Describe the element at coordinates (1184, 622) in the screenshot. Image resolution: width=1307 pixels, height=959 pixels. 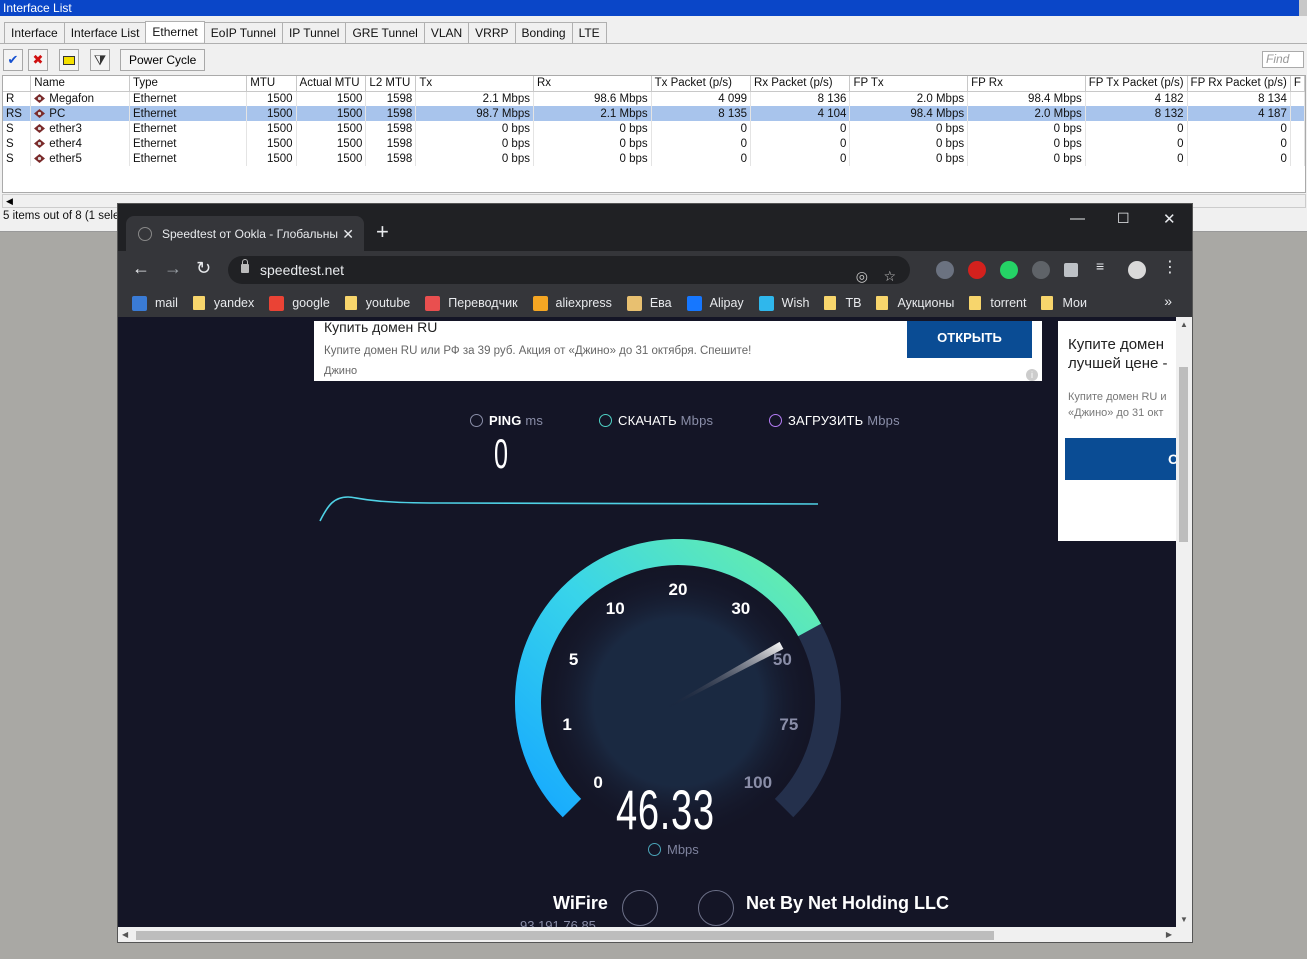
I see `page-vertical-scrollbar: ▲ ▼` at that location.